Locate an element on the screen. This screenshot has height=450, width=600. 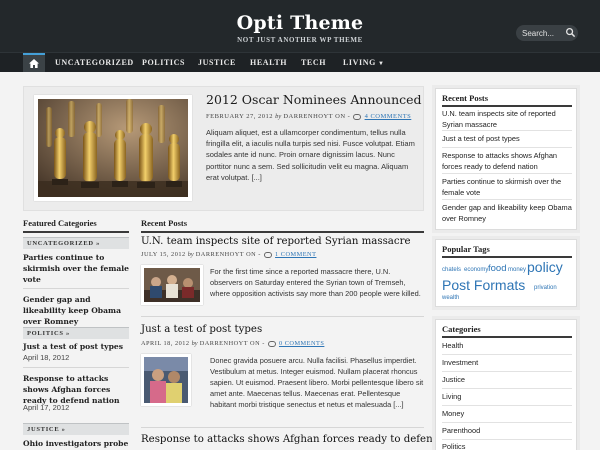
nav-item-tech: TECH is located at coordinates (313, 62).